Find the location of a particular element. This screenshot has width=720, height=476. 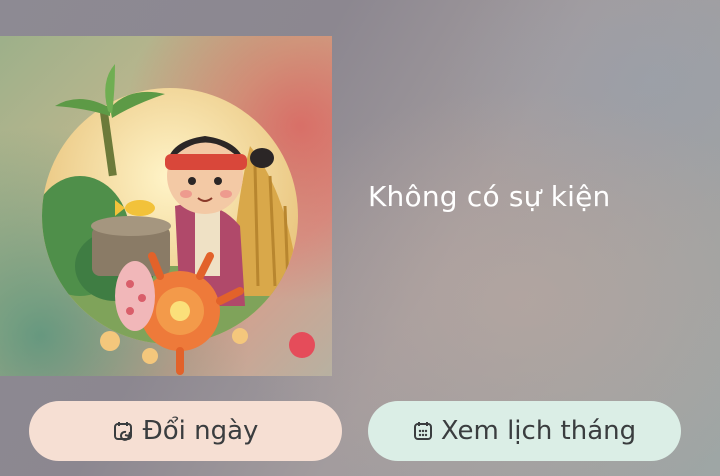

view-month-label: Xem lịch tháng is located at coordinates (538, 431).